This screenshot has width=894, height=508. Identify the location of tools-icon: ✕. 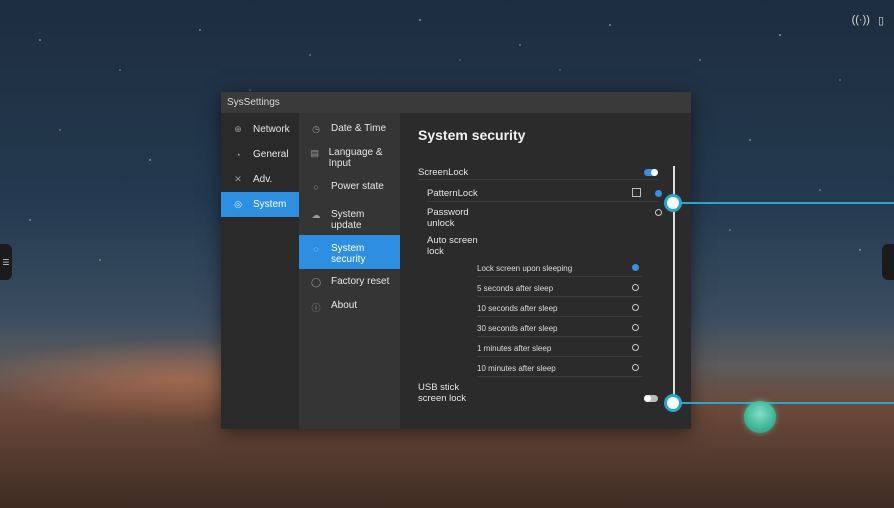
(238, 179).